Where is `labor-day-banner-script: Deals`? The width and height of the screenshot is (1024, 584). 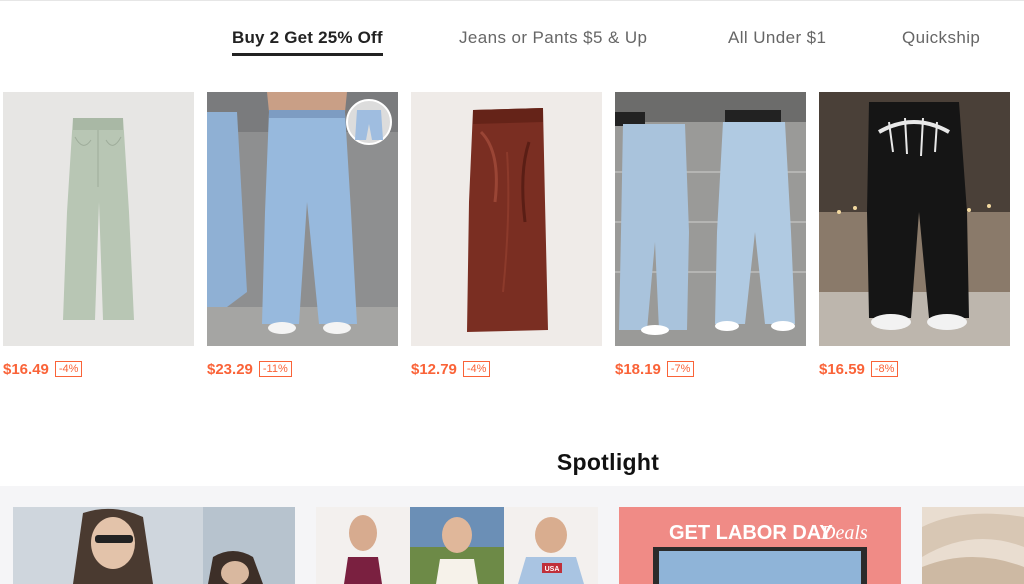
labor-day-banner-script: Deals is located at coordinates (844, 533).